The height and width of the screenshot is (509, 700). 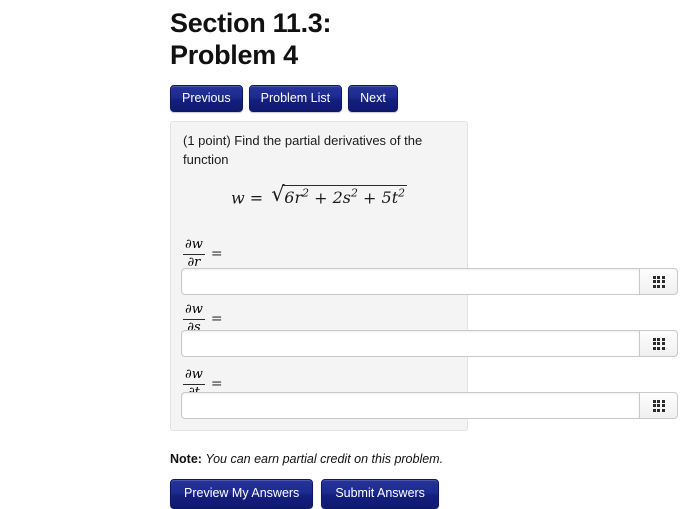 What do you see at coordinates (251, 39) in the screenshot?
I see `page-title: Section 11.3: Problem 4` at bounding box center [251, 39].